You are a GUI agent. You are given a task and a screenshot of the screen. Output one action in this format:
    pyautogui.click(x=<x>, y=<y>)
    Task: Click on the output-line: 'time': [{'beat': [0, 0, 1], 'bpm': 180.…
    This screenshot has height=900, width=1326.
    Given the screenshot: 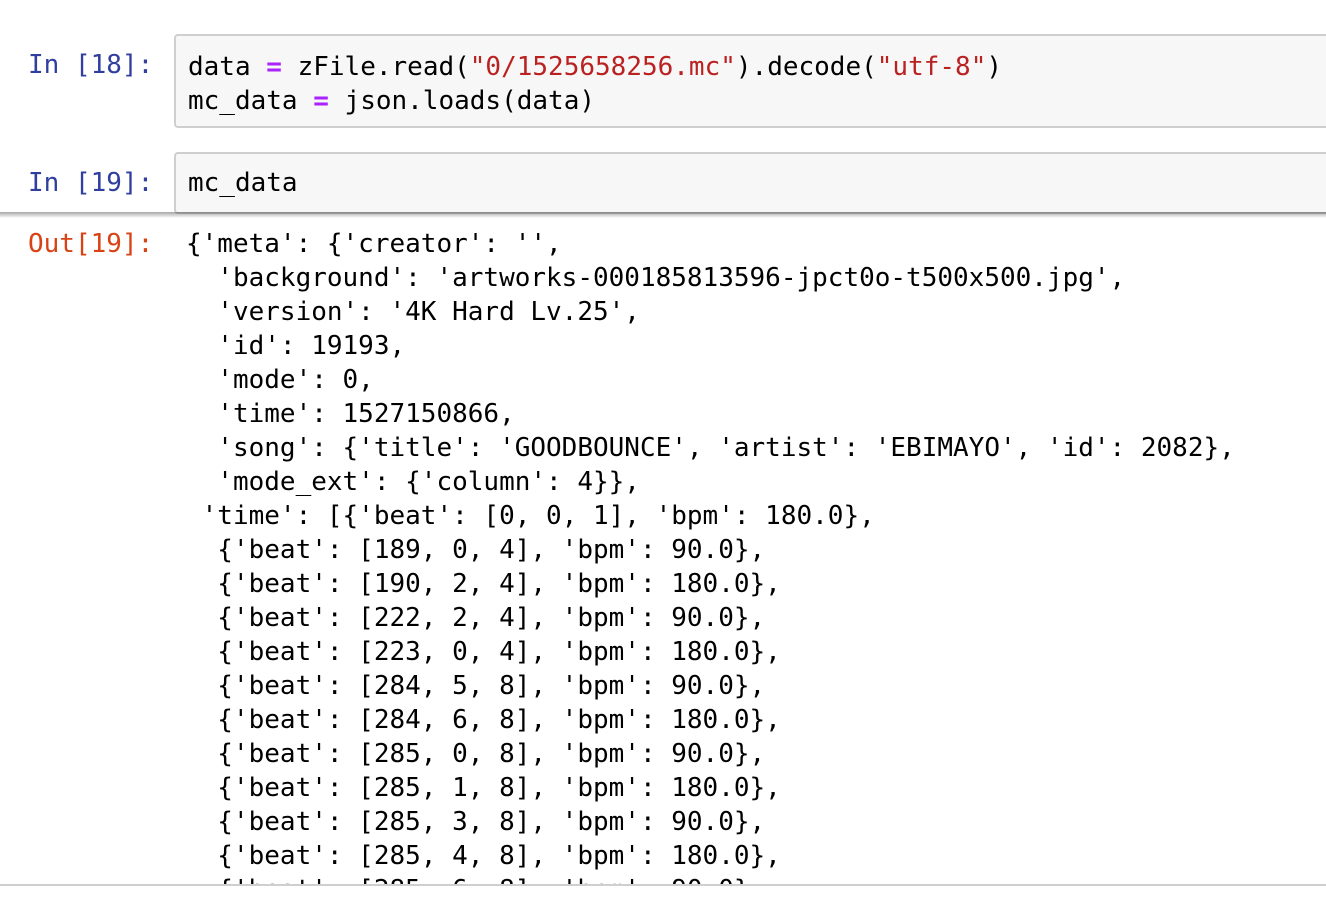 What is the action you would take?
    pyautogui.click(x=530, y=516)
    